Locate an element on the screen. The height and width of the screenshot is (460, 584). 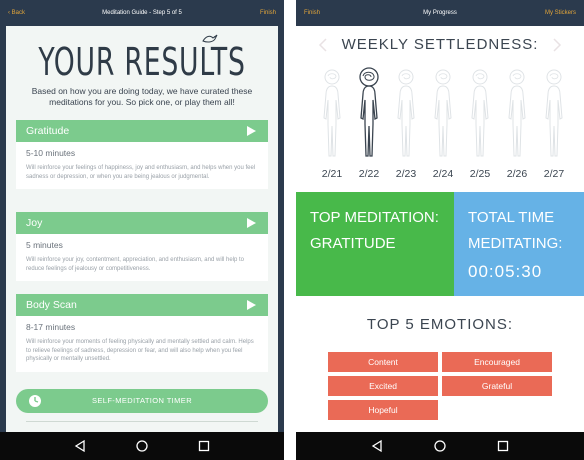
emotion-badge: Grateful is located at coordinates (497, 386).